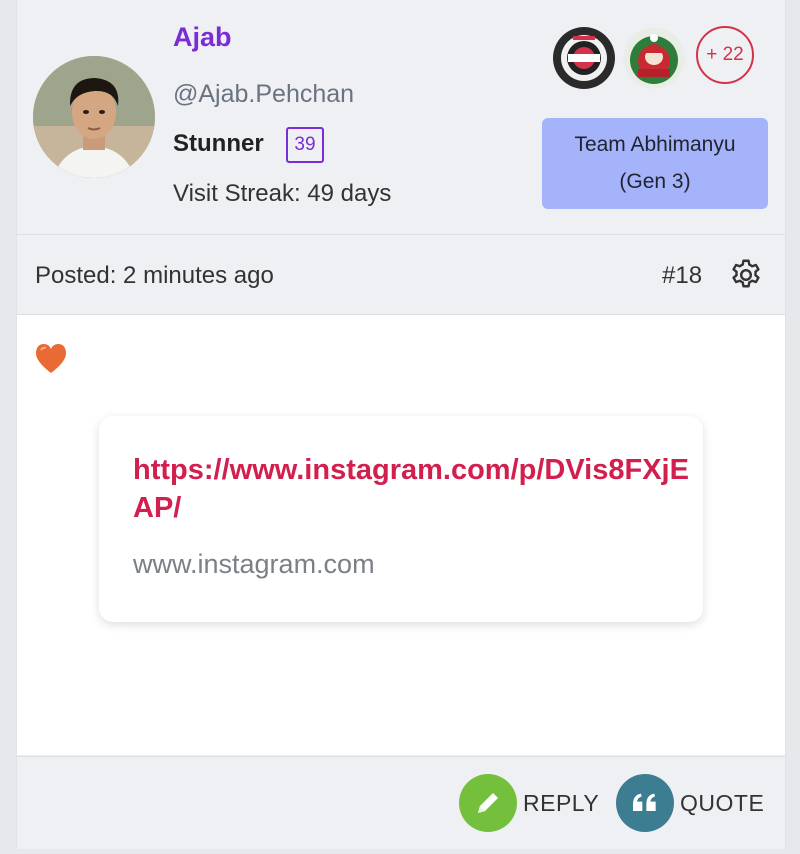  I want to click on santa-badge-icon, so click(654, 58).